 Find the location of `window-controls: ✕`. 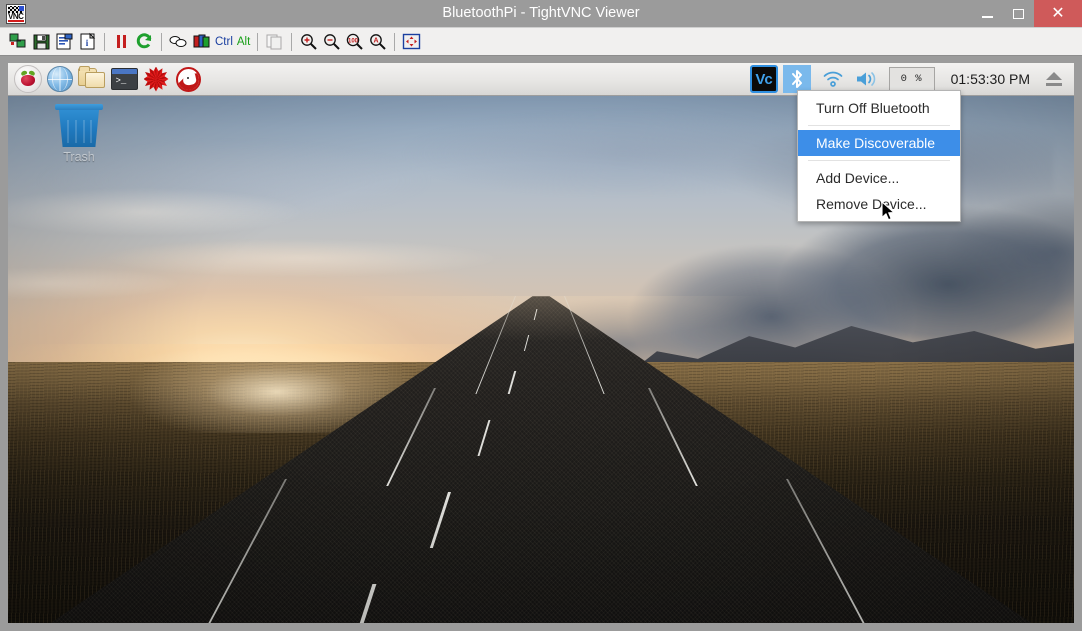

window-controls: ✕ is located at coordinates (1027, 13).